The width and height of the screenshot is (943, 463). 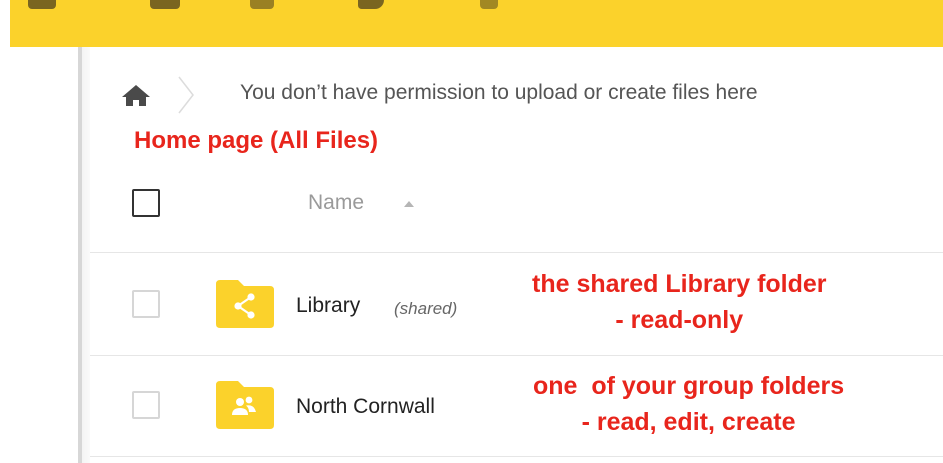 I want to click on left-sidebar, so click(x=39, y=255).